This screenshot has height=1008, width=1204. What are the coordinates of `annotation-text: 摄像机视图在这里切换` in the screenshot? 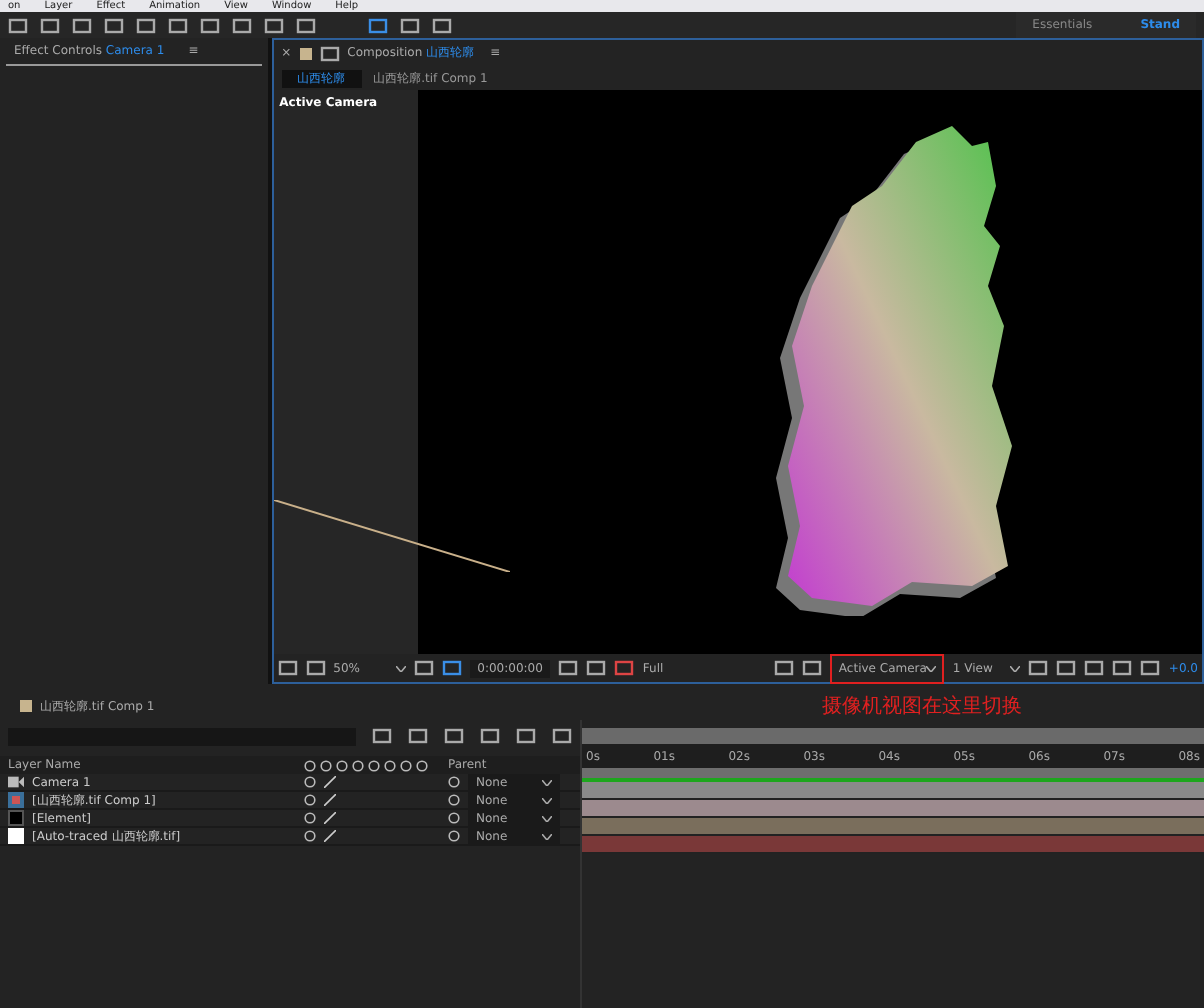 It's located at (922, 707).